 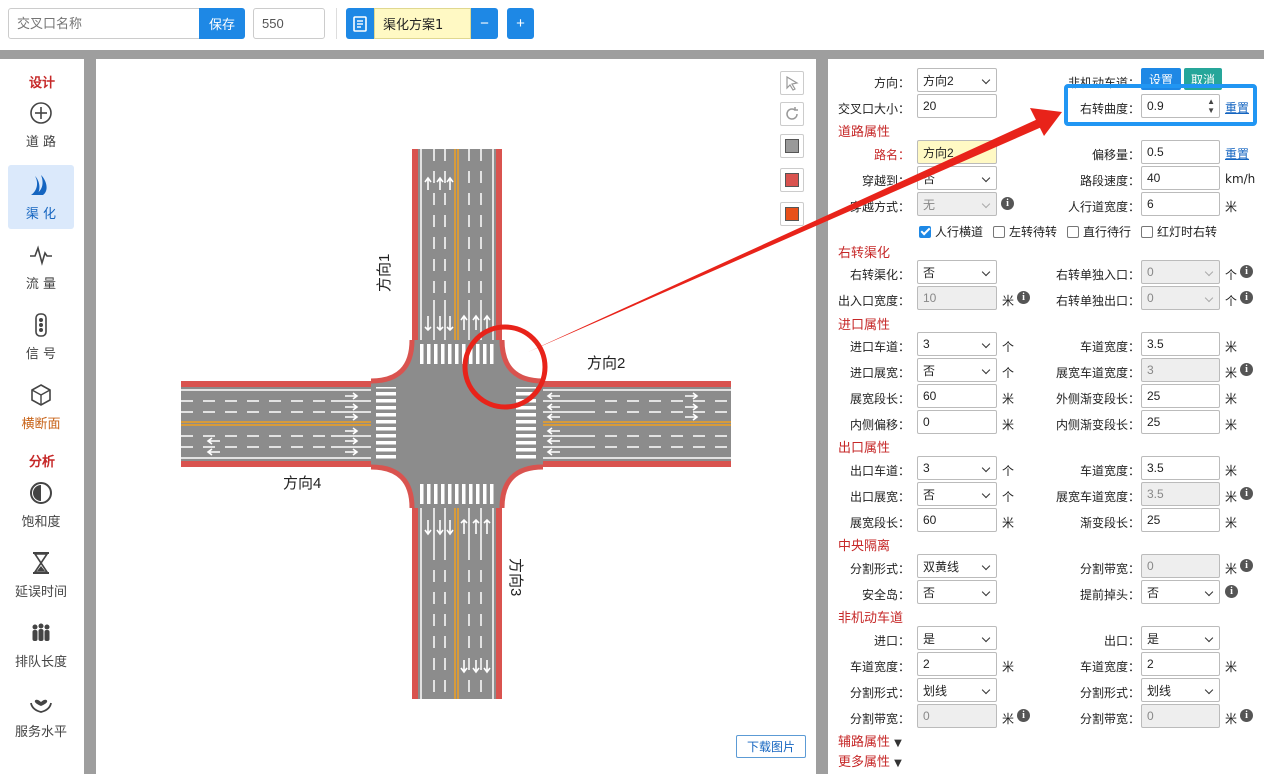 What do you see at coordinates (1180, 178) in the screenshot?
I see `speed-input: 40` at bounding box center [1180, 178].